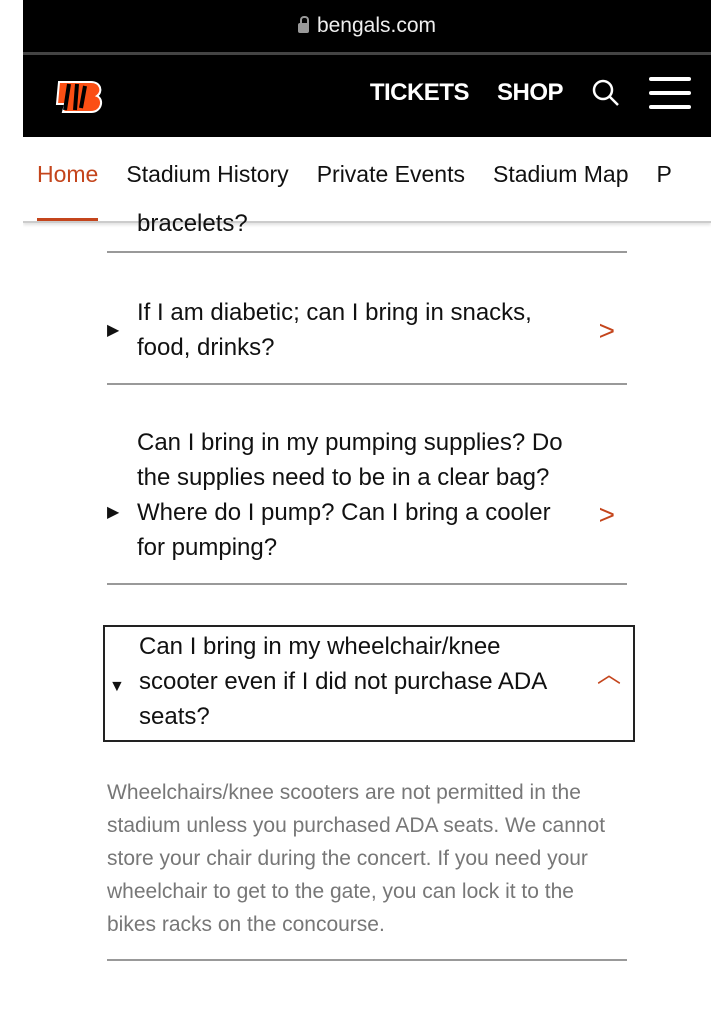  What do you see at coordinates (606, 93) in the screenshot?
I see `search-icon` at bounding box center [606, 93].